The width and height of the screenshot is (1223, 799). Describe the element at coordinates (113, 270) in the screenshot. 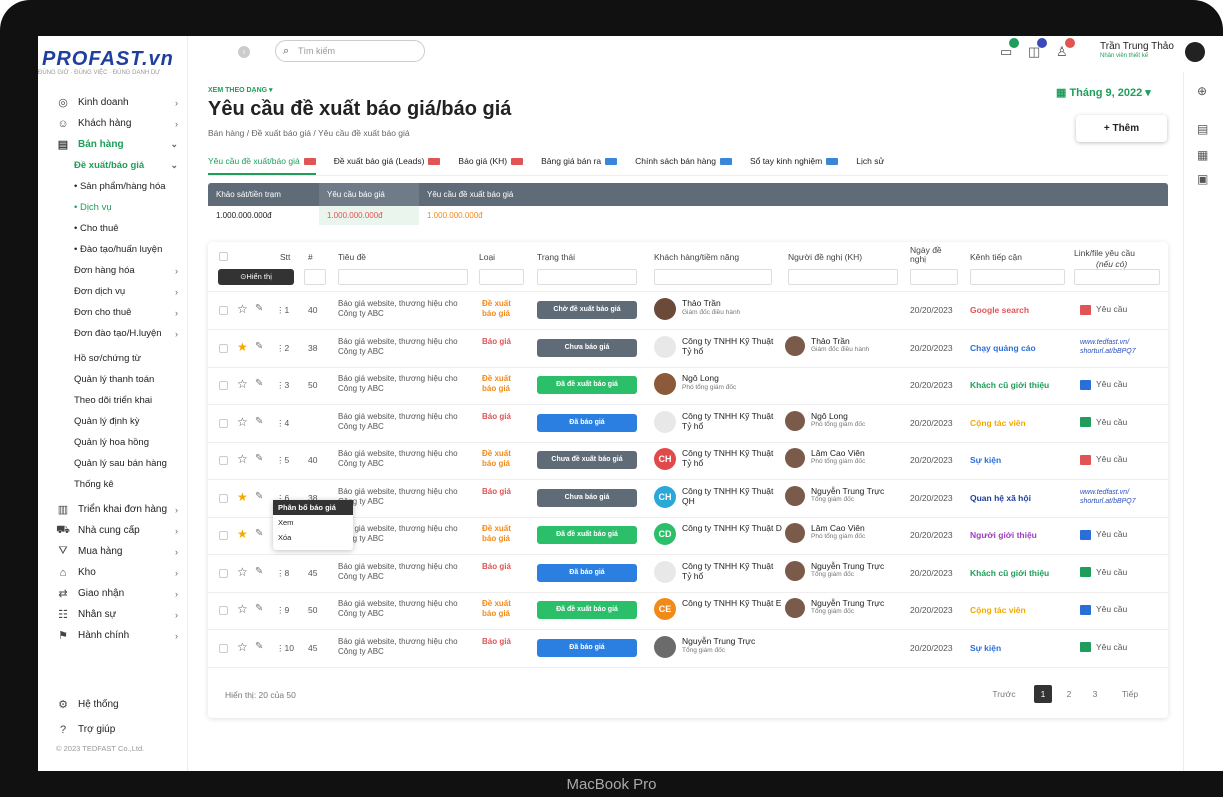

I see `sidebar-item-8: Đơn hàng hóa ›` at that location.